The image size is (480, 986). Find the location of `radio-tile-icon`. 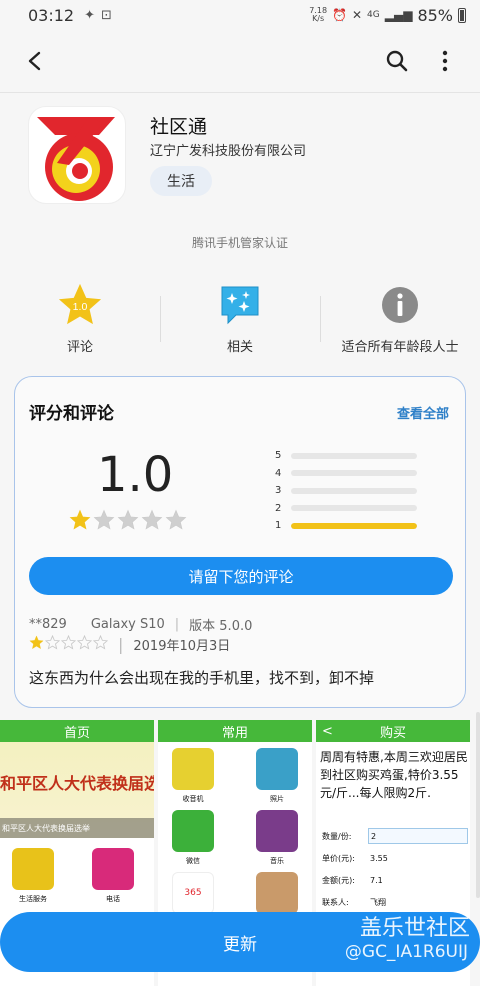

radio-tile-icon is located at coordinates (193, 769).